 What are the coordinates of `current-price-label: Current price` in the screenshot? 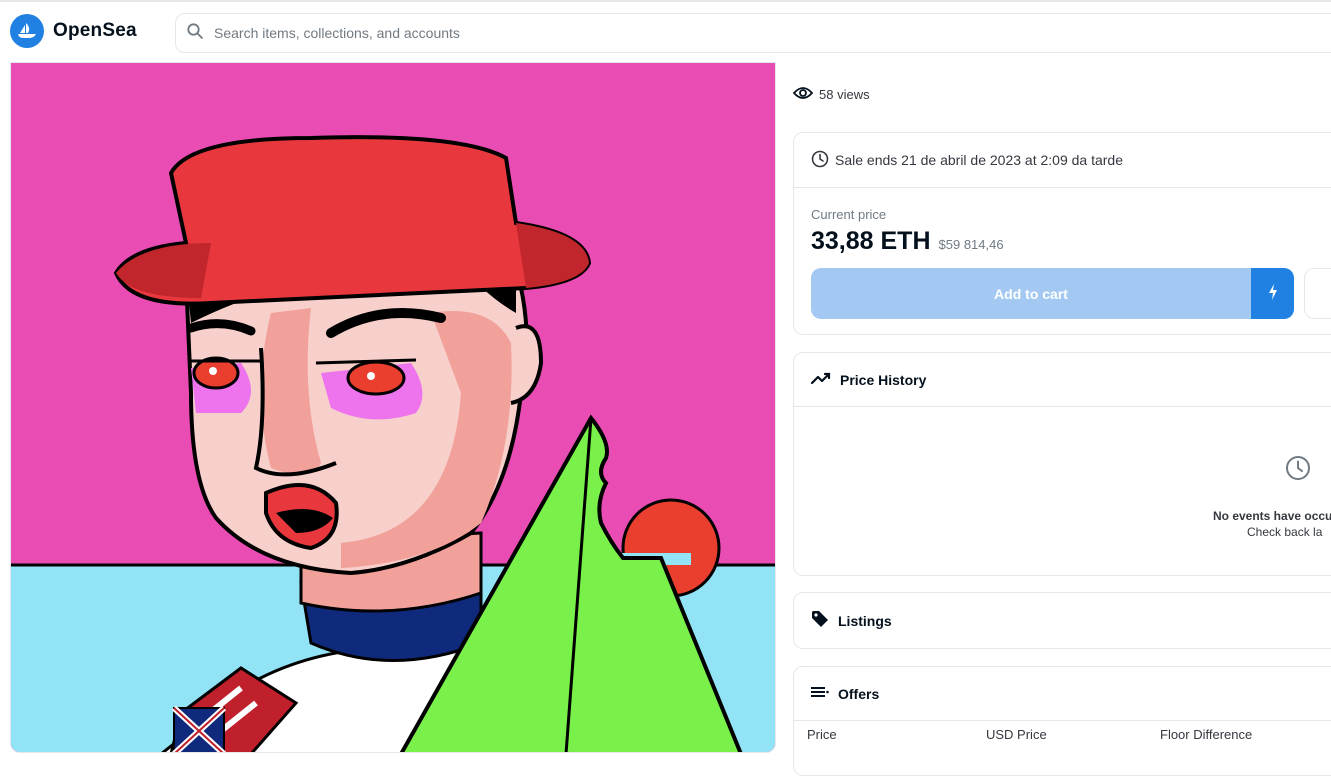 It's located at (849, 214).